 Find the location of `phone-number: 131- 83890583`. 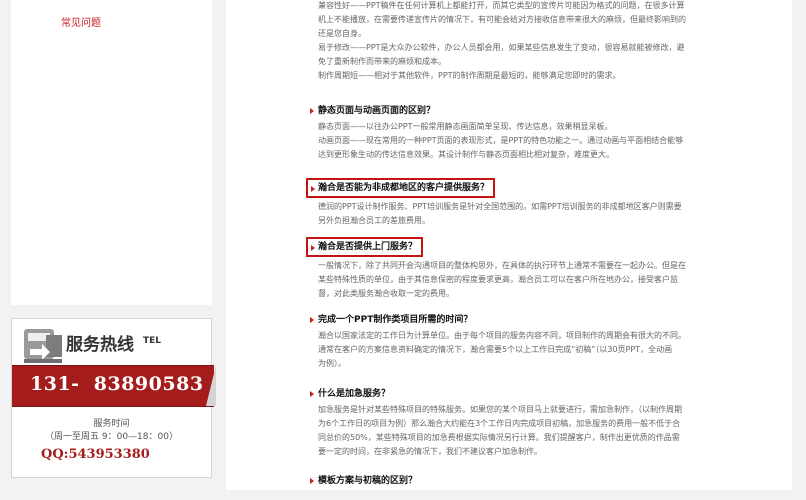

phone-number: 131- 83890583 is located at coordinates (117, 384).